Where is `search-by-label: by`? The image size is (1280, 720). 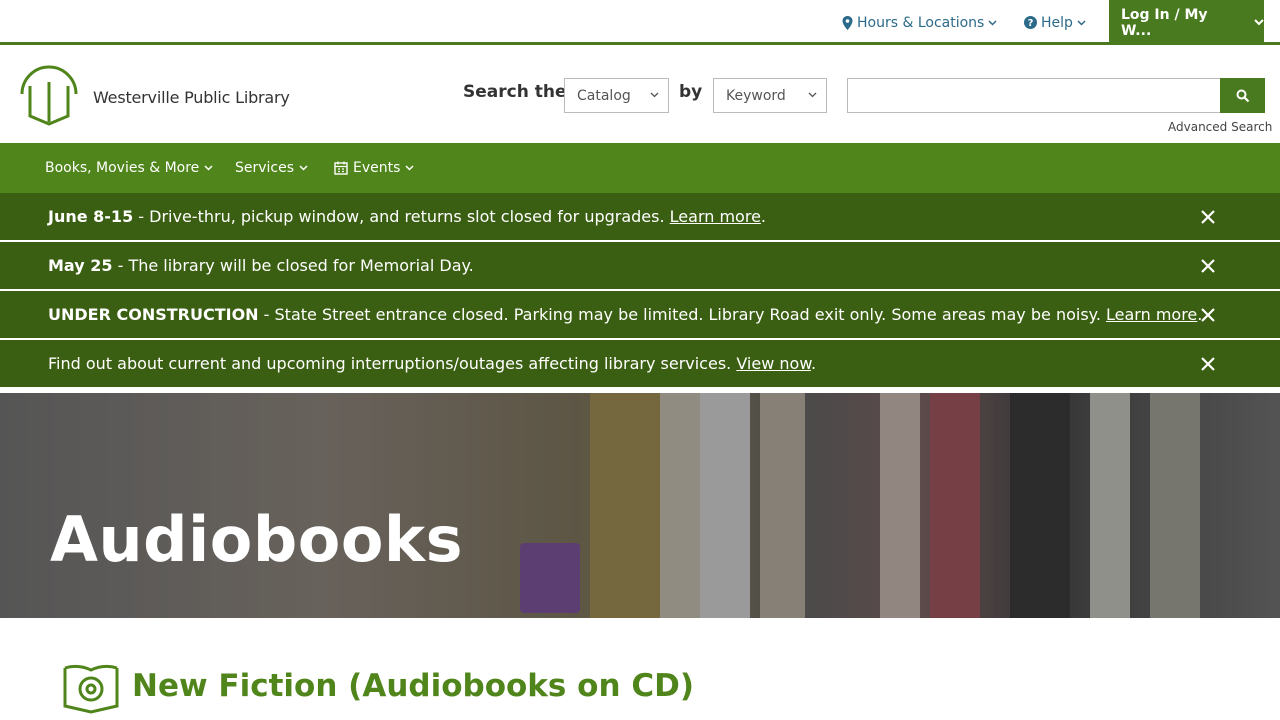
search-by-label: by is located at coordinates (691, 92).